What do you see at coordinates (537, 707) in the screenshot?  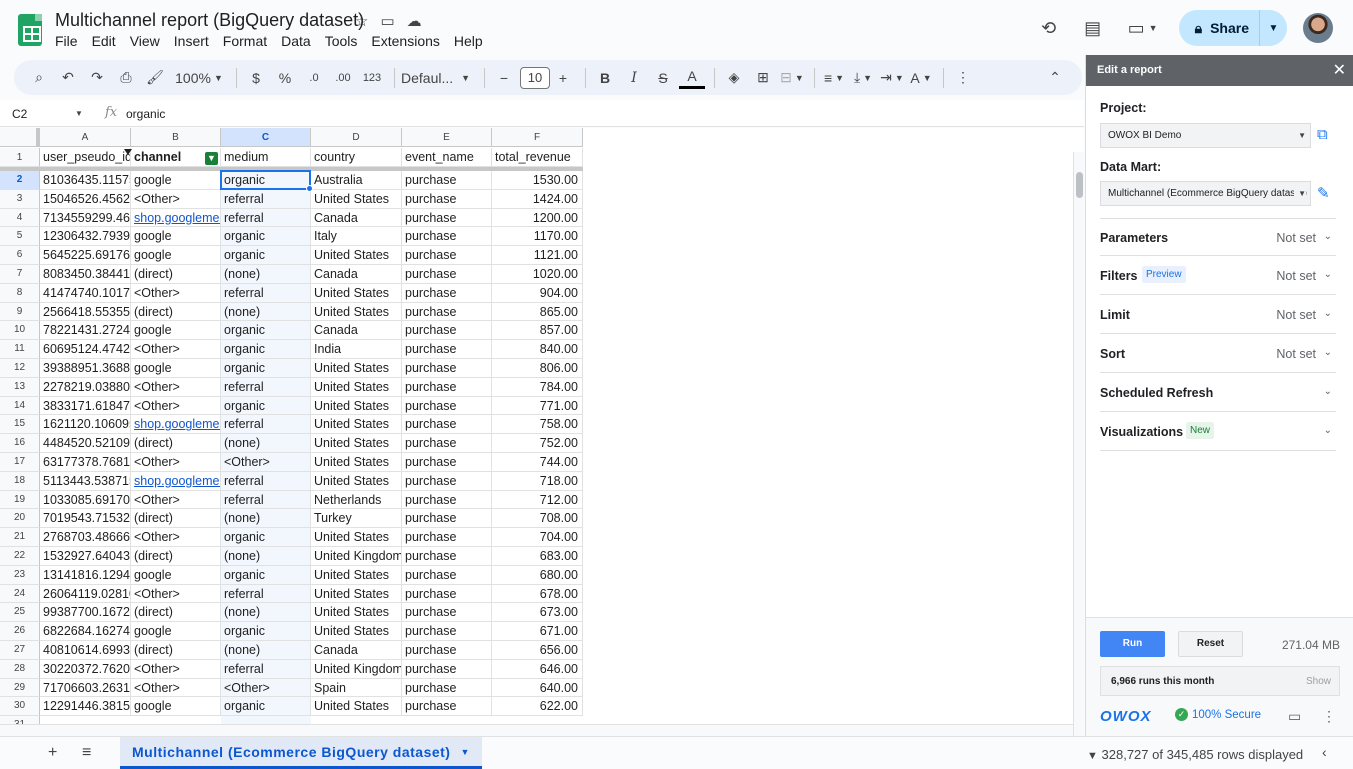 I see `table-cell: 622.00` at bounding box center [537, 707].